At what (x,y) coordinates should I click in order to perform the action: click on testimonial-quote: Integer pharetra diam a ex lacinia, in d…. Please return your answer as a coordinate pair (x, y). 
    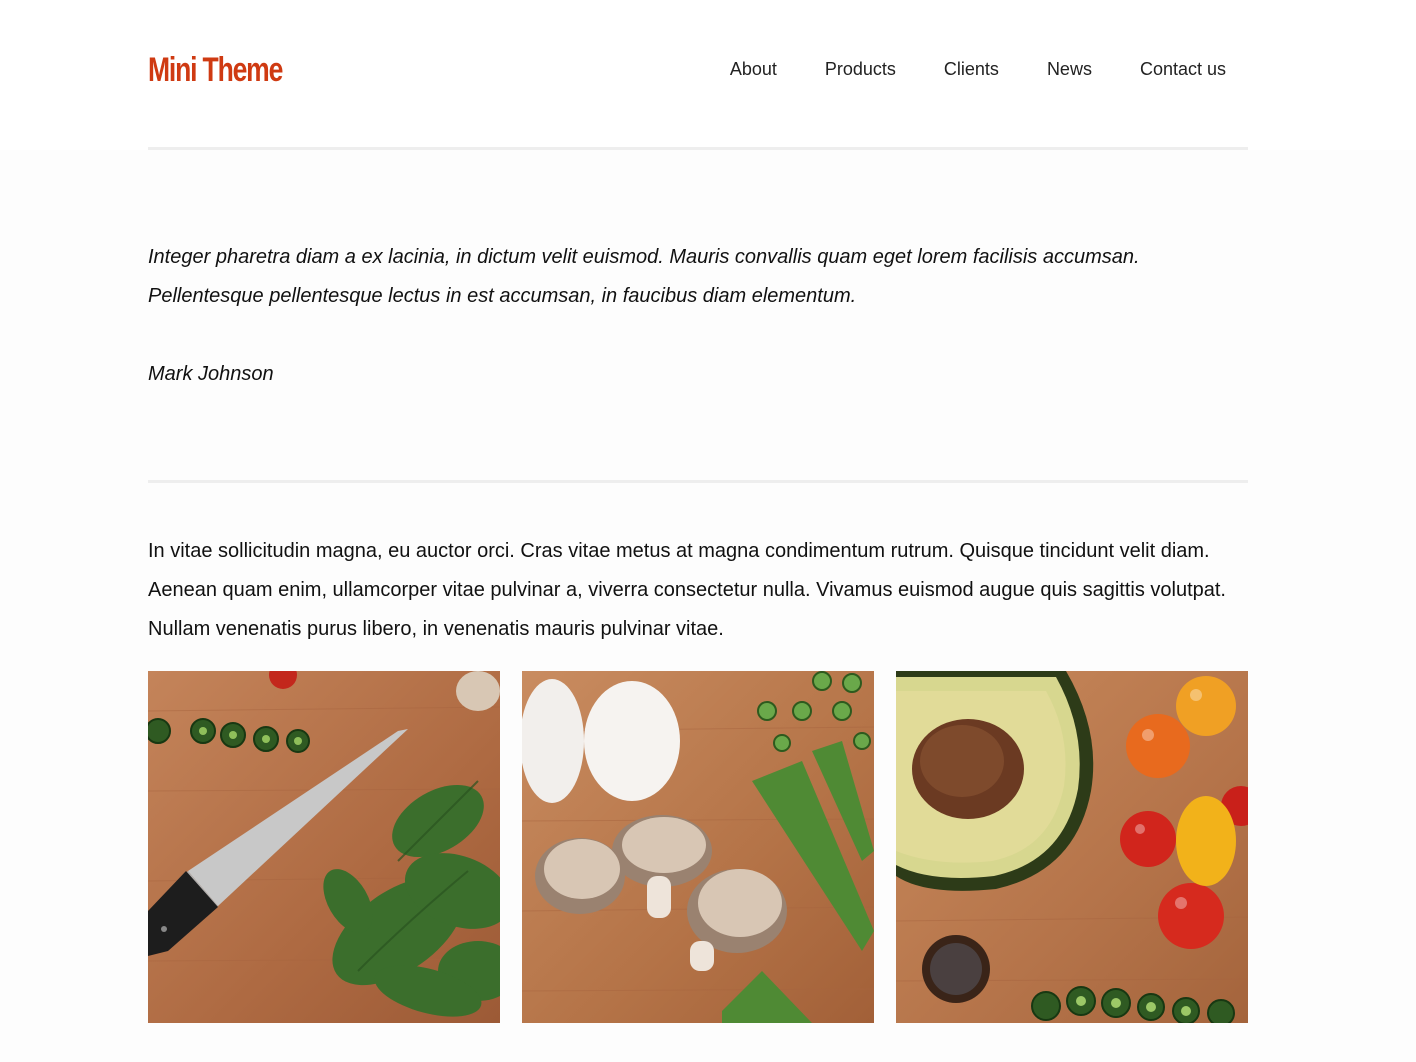
    Looking at the image, I should click on (644, 276).